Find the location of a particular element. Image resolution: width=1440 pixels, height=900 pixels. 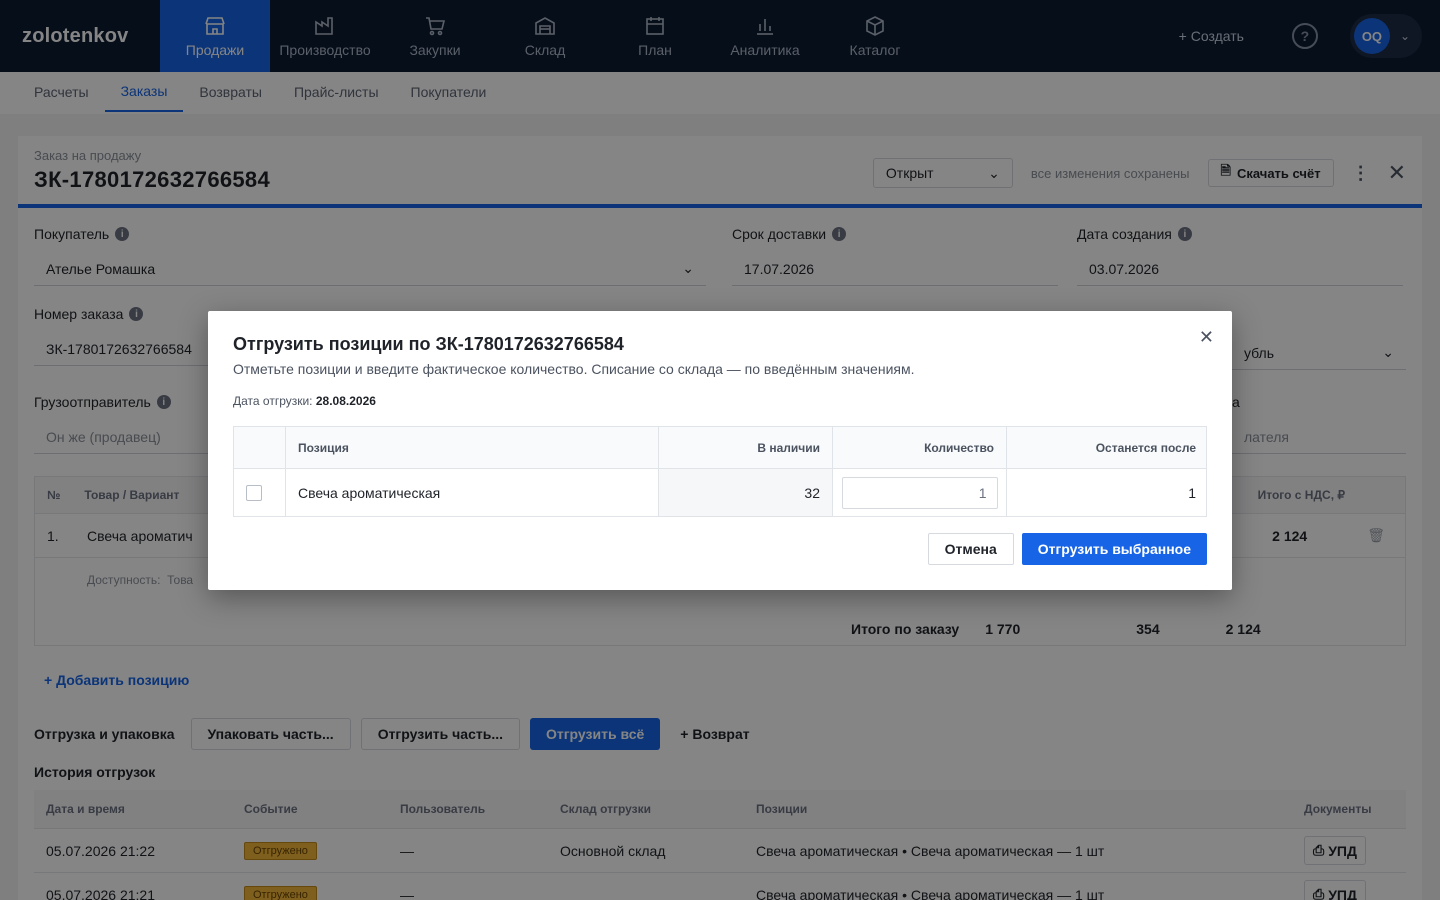

quantity-input is located at coordinates (919, 492).